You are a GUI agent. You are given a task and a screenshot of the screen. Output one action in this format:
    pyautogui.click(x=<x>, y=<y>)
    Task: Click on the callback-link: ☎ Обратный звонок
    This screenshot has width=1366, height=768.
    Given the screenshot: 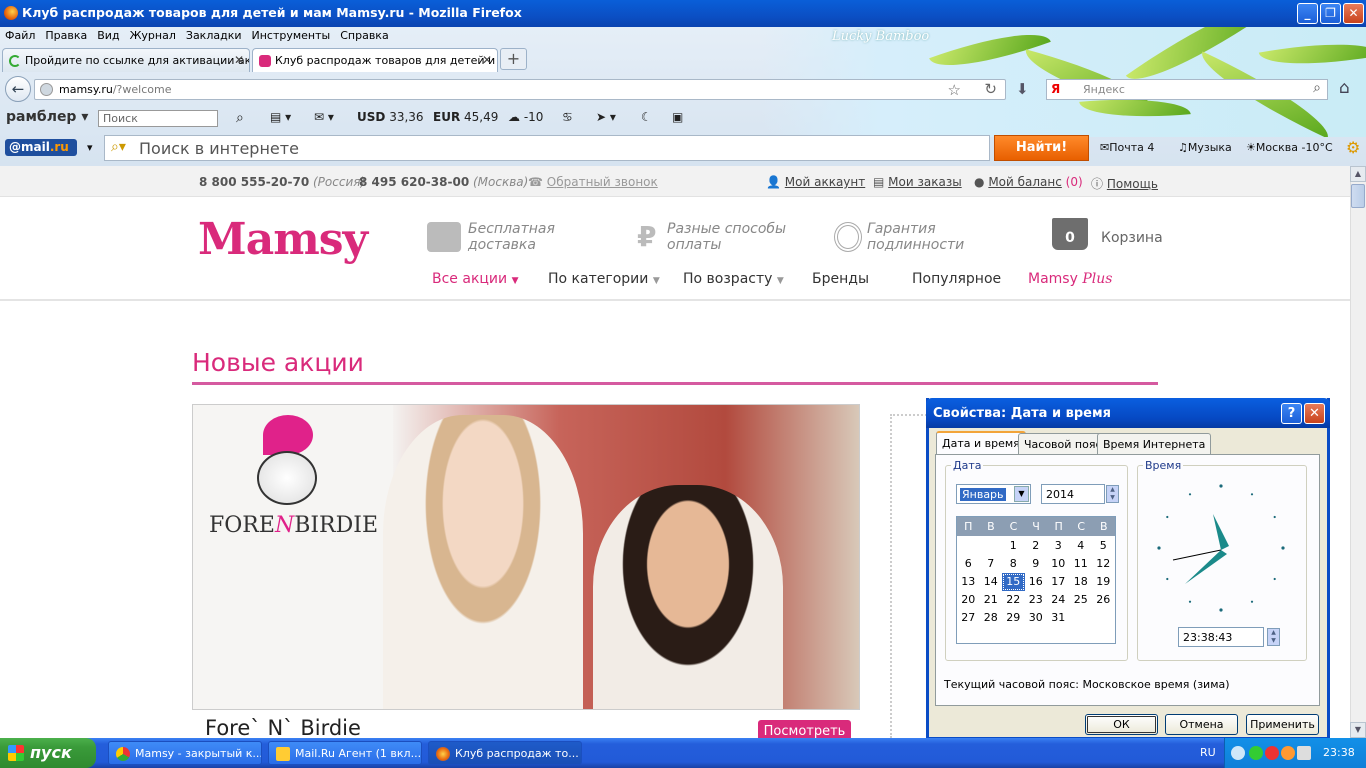 What is the action you would take?
    pyautogui.click(x=593, y=182)
    